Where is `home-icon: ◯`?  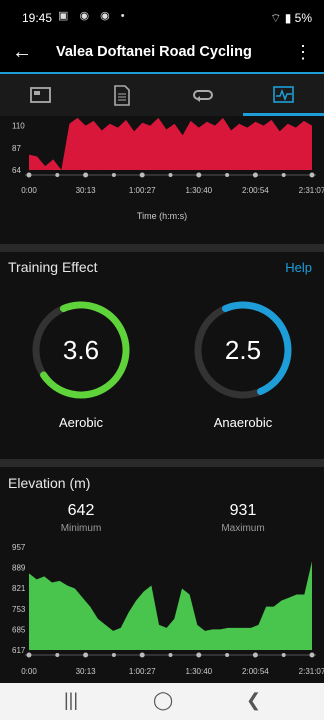
home-icon: ◯ is located at coordinates (163, 700).